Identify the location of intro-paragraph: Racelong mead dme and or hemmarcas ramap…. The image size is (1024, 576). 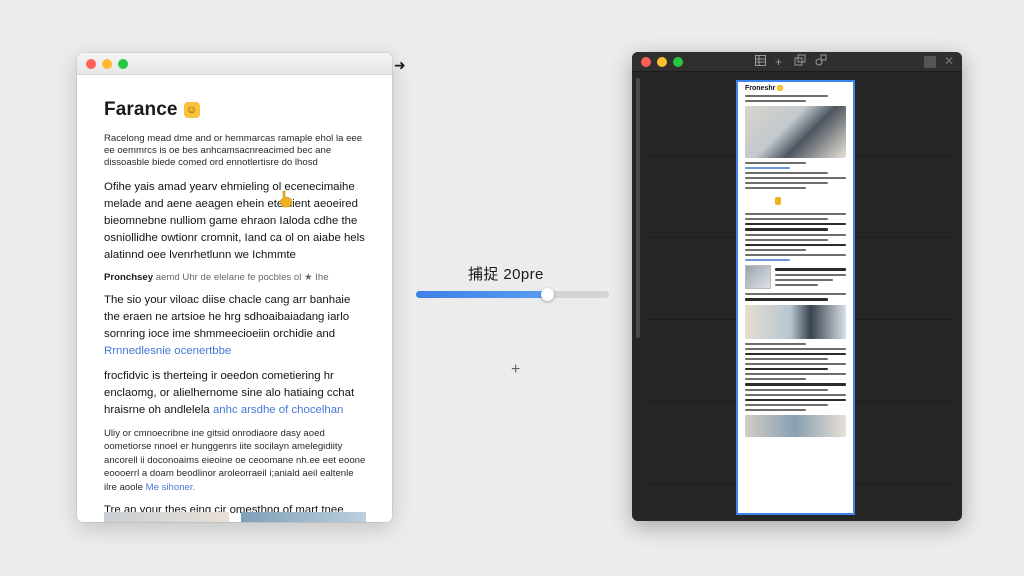
(233, 151).